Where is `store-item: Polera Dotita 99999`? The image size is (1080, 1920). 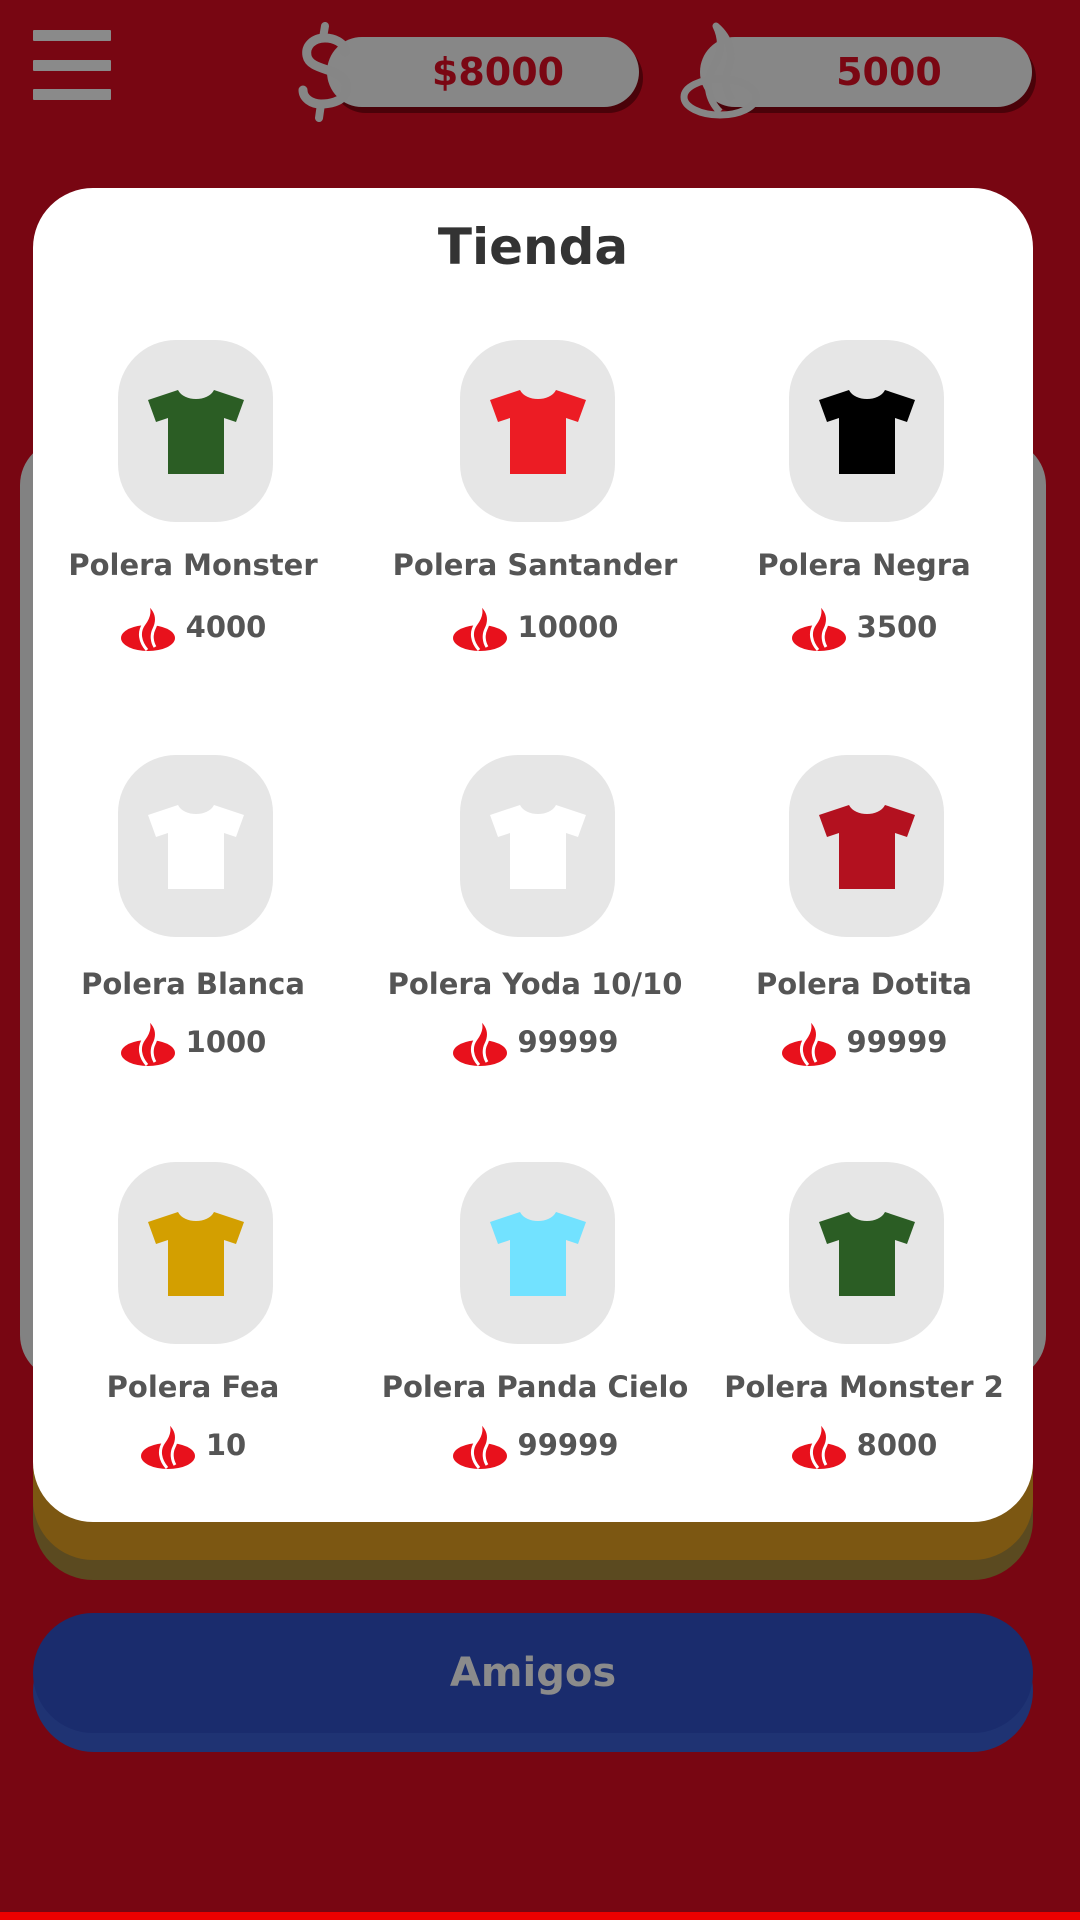 store-item: Polera Dotita 99999 is located at coordinates (864, 920).